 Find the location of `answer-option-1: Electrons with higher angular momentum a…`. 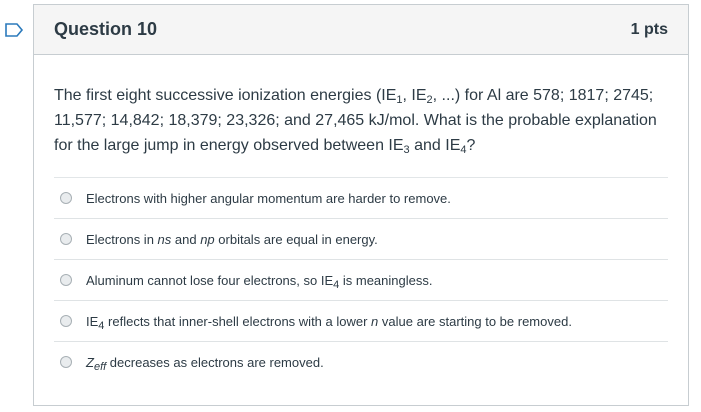

answer-option-1: Electrons with higher angular momentum a… is located at coordinates (361, 197).